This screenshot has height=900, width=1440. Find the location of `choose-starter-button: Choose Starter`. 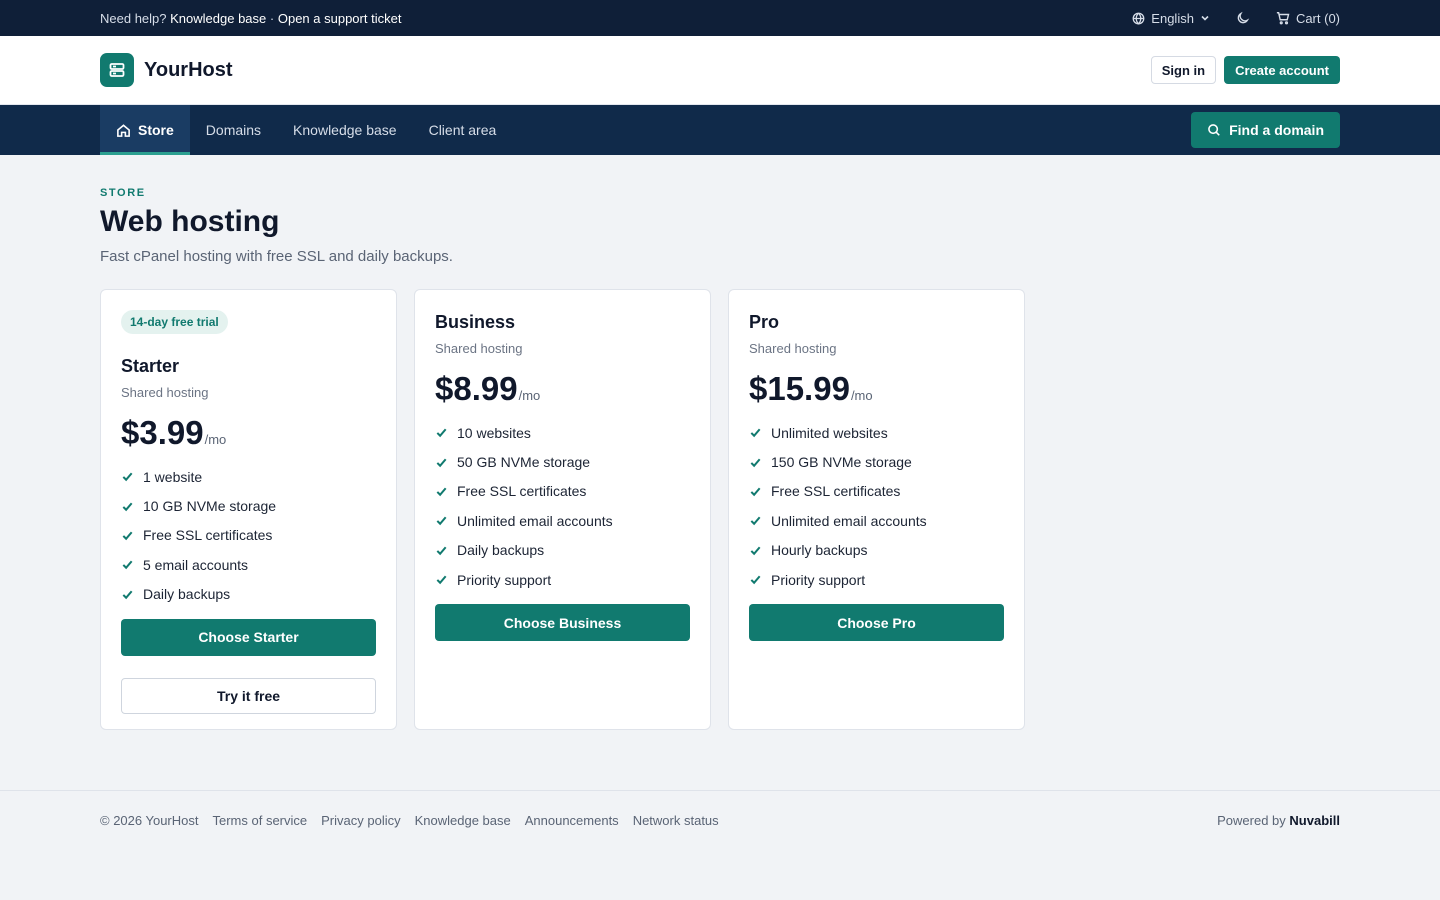

choose-starter-button: Choose Starter is located at coordinates (248, 637).